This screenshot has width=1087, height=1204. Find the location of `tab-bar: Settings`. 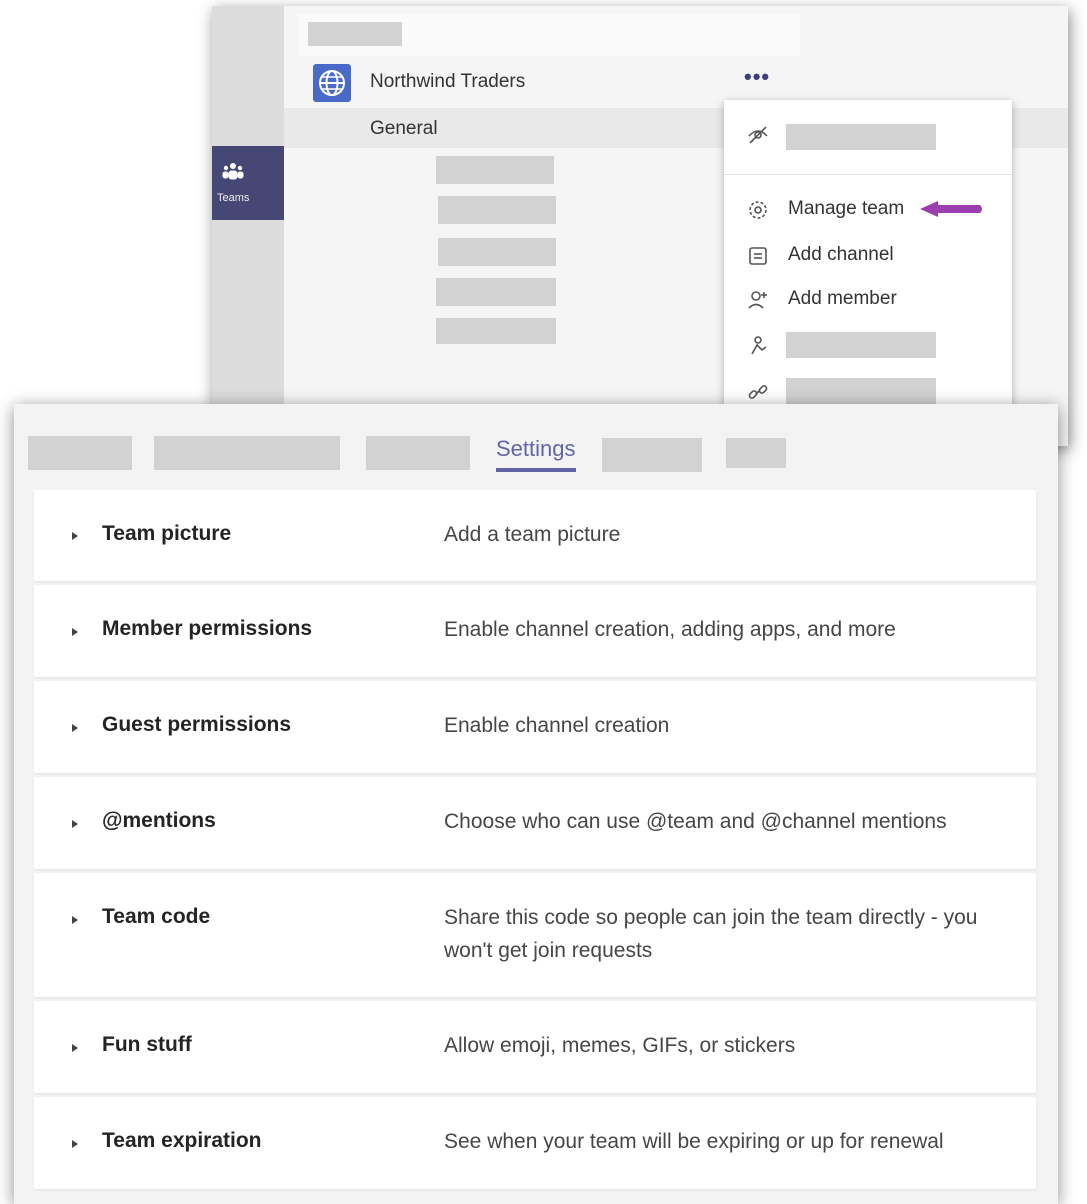

tab-bar: Settings is located at coordinates (536, 441).